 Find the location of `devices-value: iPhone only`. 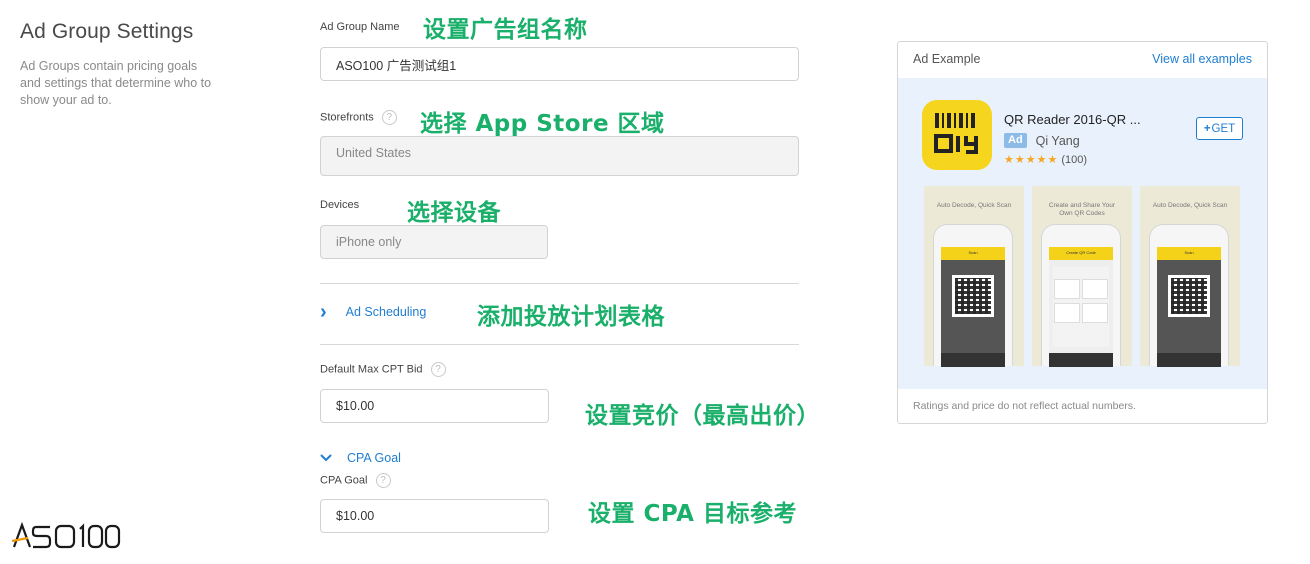

devices-value: iPhone only is located at coordinates (369, 242).